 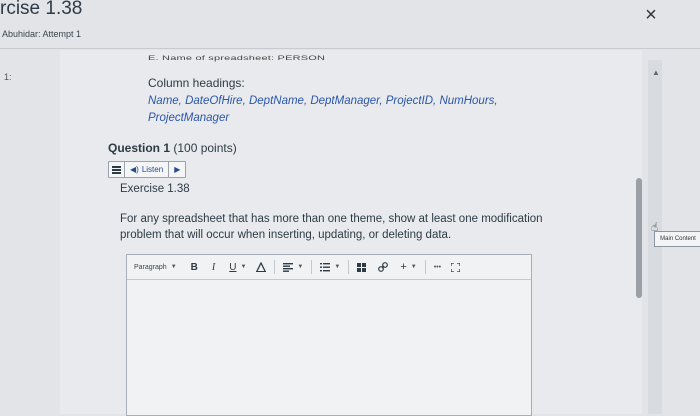 I want to click on table-button, so click(x=362, y=267).